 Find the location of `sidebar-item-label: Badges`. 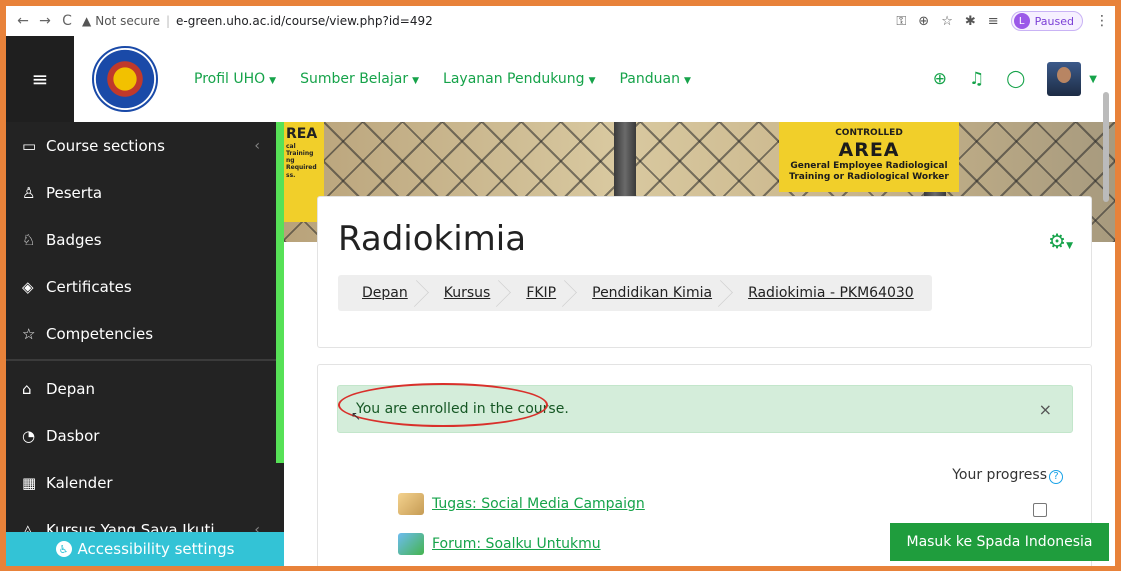

sidebar-item-label: Badges is located at coordinates (74, 239).